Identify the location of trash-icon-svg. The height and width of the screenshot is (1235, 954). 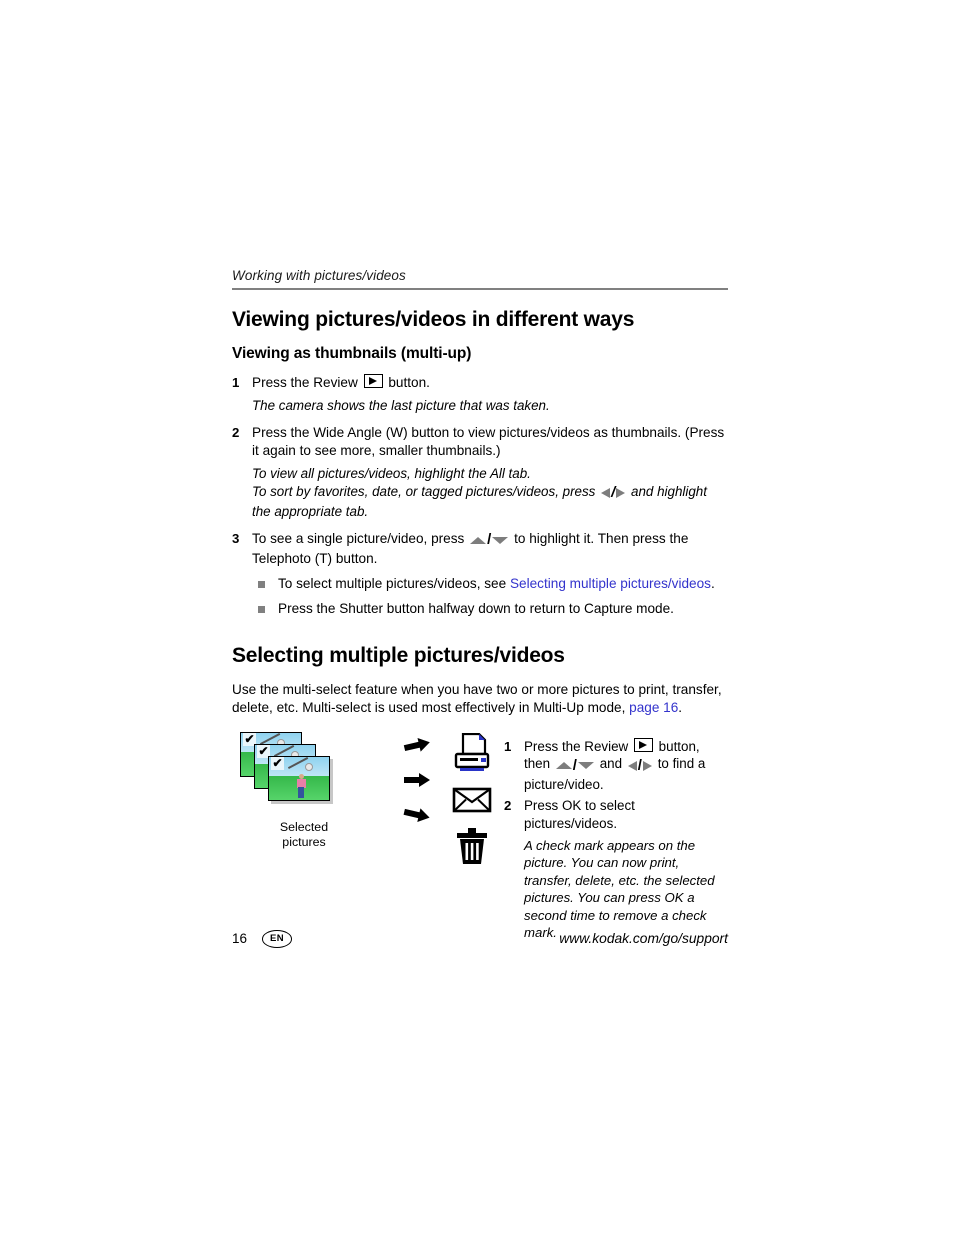
(472, 845).